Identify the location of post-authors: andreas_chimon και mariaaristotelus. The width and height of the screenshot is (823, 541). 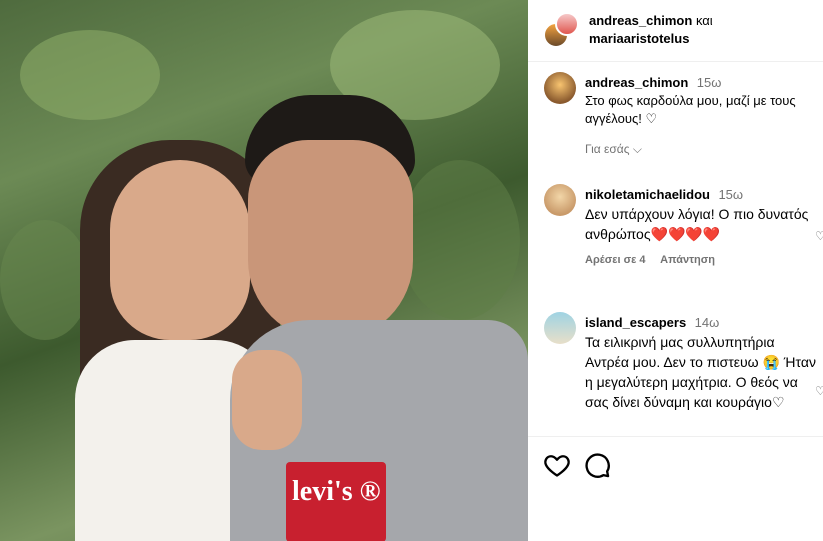
(699, 30).